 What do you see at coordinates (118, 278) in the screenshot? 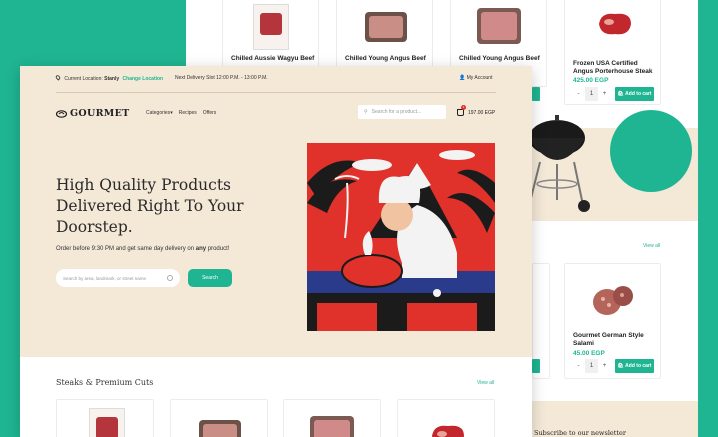
I see `address-search-input: Search by area, landmark, or street name` at bounding box center [118, 278].